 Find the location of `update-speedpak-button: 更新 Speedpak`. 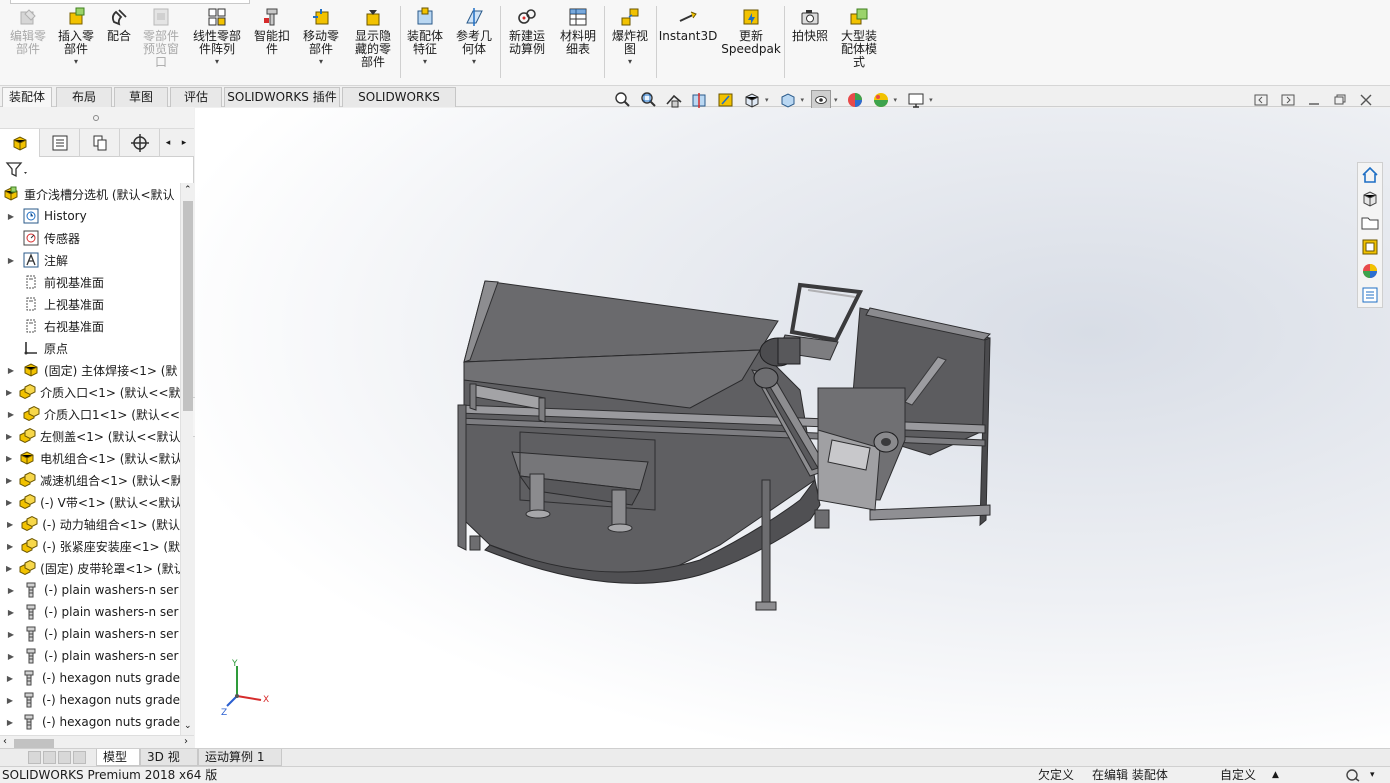

update-speedpak-button: 更新 Speedpak is located at coordinates (751, 31).